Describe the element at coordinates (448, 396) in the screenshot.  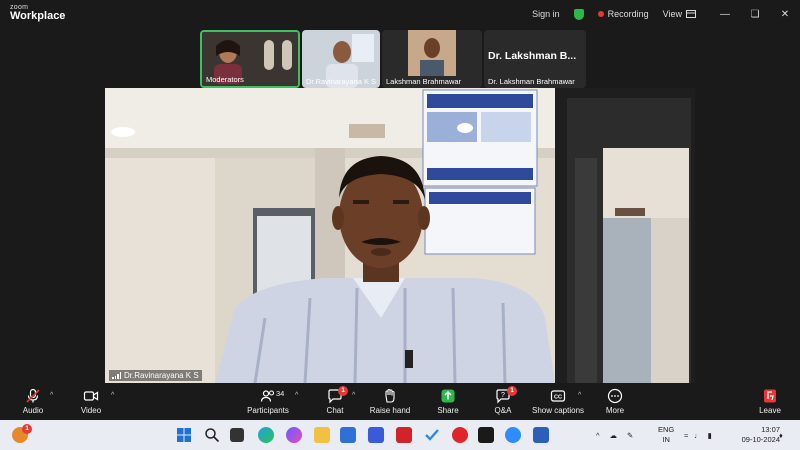
I see `share-screen-icon` at that location.